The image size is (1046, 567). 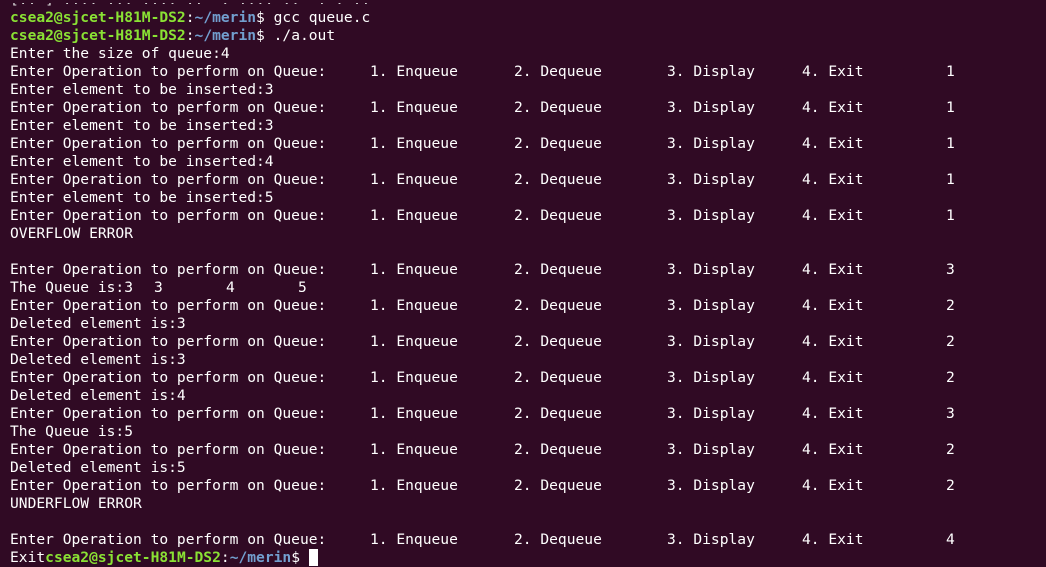 What do you see at coordinates (528, 558) in the screenshot?
I see `prompt-line: Exitcsea2@sjcet-H81M-DS2:~/merin$` at bounding box center [528, 558].